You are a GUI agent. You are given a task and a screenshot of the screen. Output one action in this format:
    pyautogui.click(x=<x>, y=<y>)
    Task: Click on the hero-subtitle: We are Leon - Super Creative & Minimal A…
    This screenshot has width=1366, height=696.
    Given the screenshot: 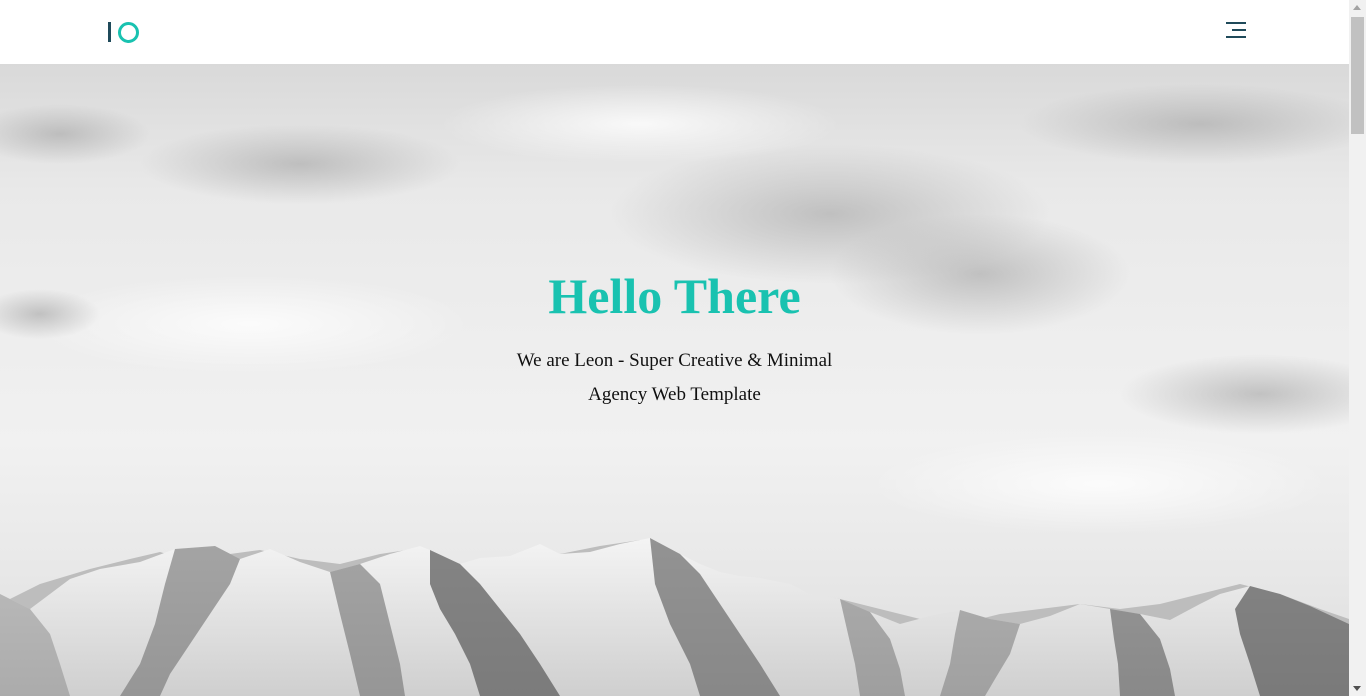 What is the action you would take?
    pyautogui.click(x=675, y=378)
    